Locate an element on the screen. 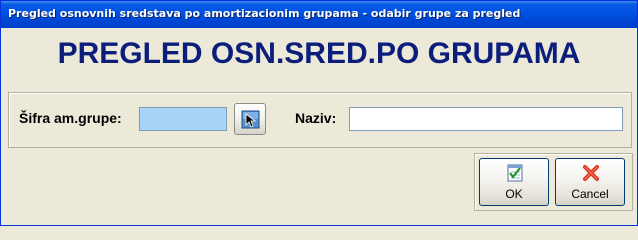 The height and width of the screenshot is (240, 638). ok-button: OK is located at coordinates (514, 182).